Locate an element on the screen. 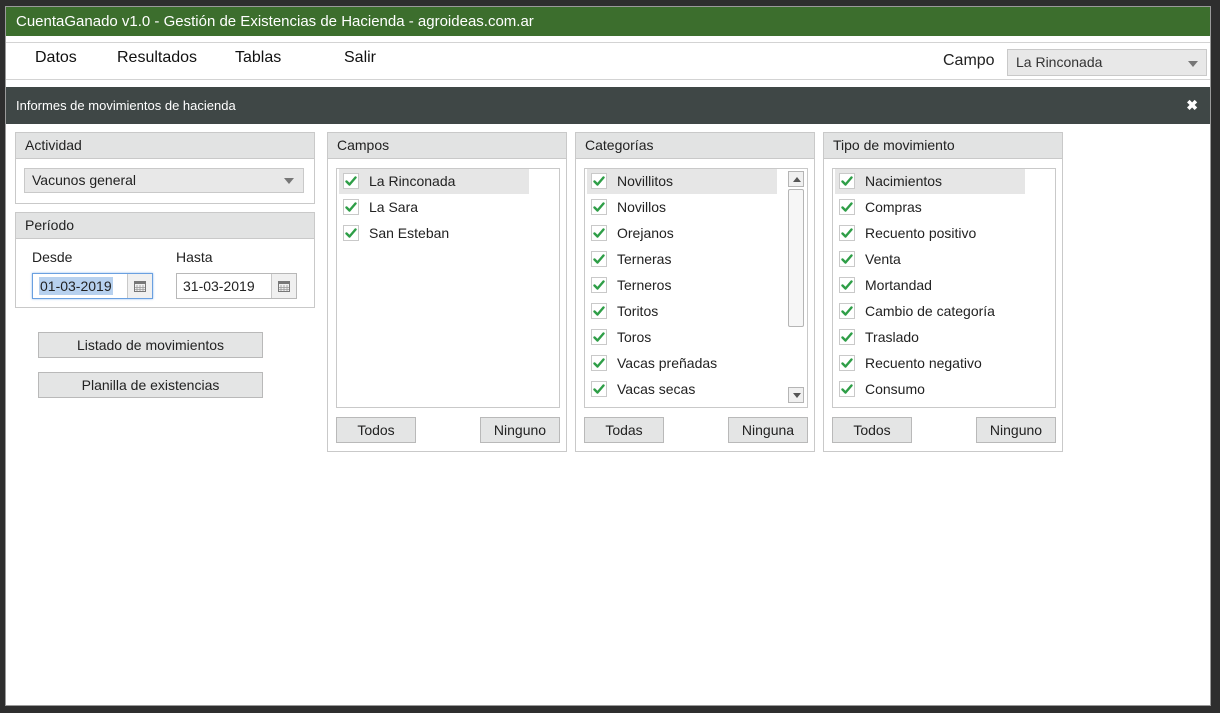  categoria-item-label: Vacas preñadas is located at coordinates (667, 363).